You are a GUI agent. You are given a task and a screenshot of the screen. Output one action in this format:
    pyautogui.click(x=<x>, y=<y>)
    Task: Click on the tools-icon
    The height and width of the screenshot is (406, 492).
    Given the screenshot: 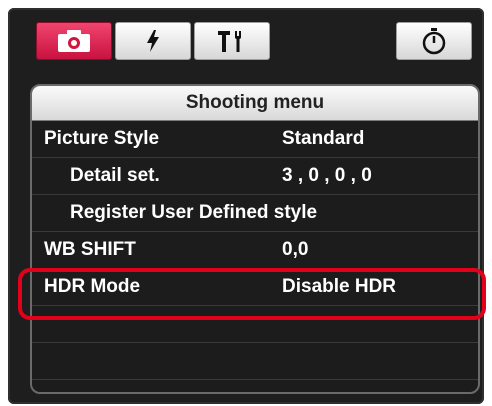 What is the action you would take?
    pyautogui.click(x=229, y=41)
    